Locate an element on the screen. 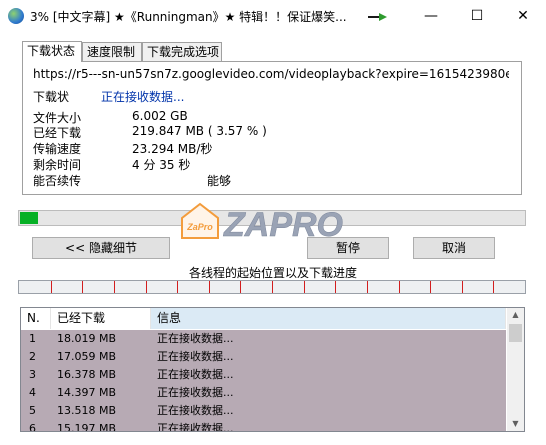 The width and height of the screenshot is (546, 445). maximize-button: ☐ is located at coordinates (477, 16).